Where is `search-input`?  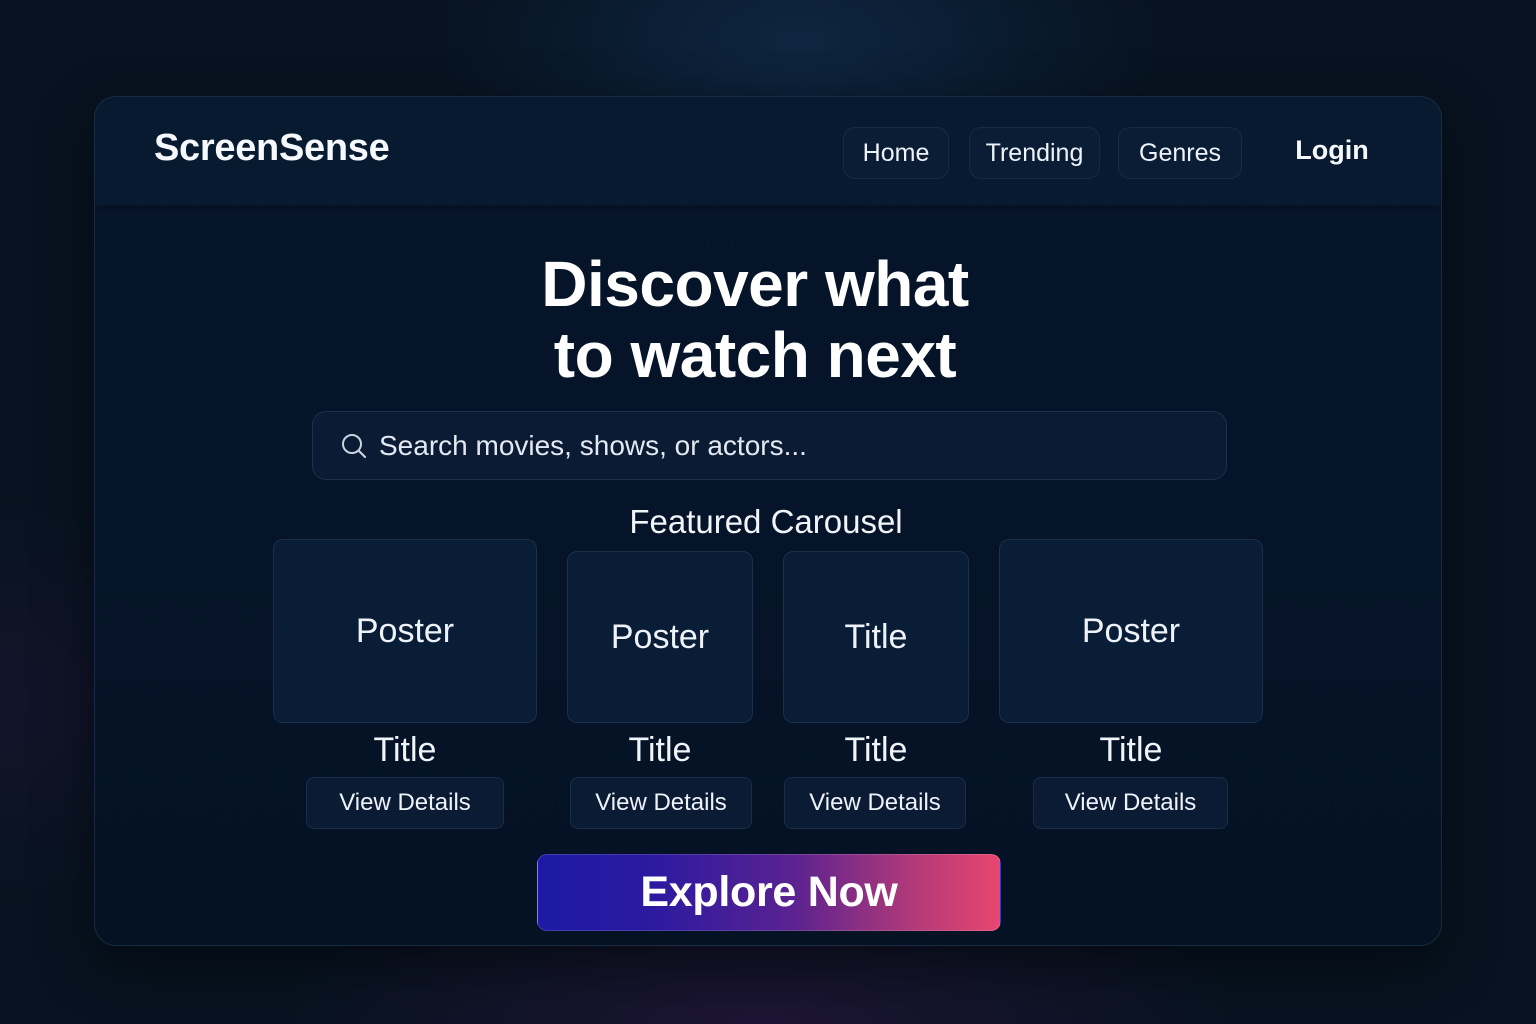
search-input is located at coordinates (789, 445).